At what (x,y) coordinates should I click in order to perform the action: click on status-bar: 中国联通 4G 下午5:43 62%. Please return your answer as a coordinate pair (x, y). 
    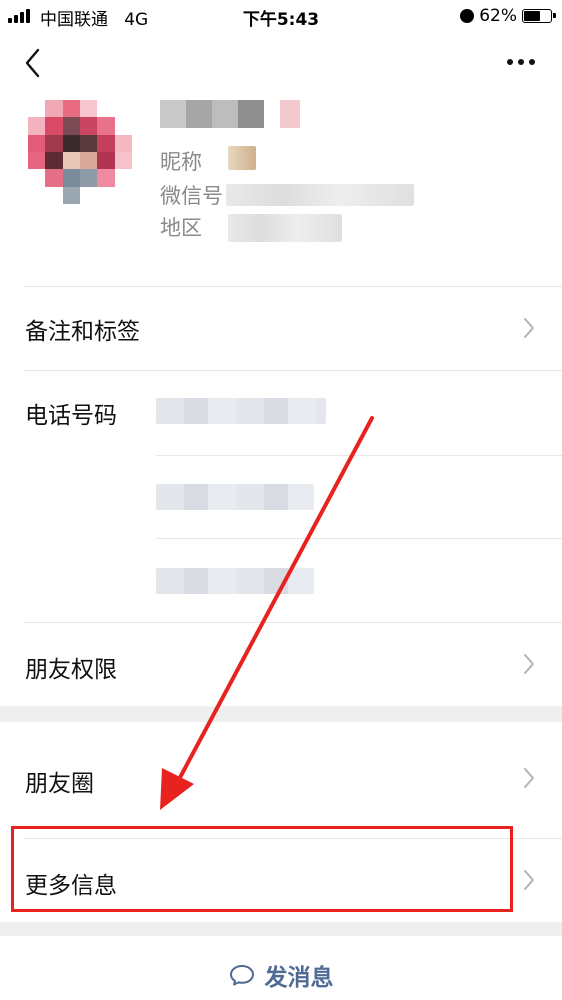
    Looking at the image, I should click on (281, 17).